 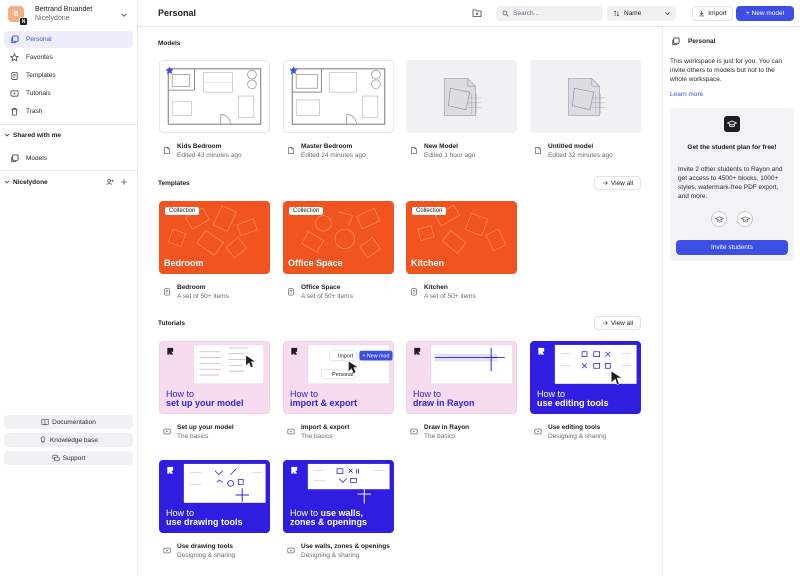 I want to click on sidebar-item-label: Models, so click(x=36, y=158).